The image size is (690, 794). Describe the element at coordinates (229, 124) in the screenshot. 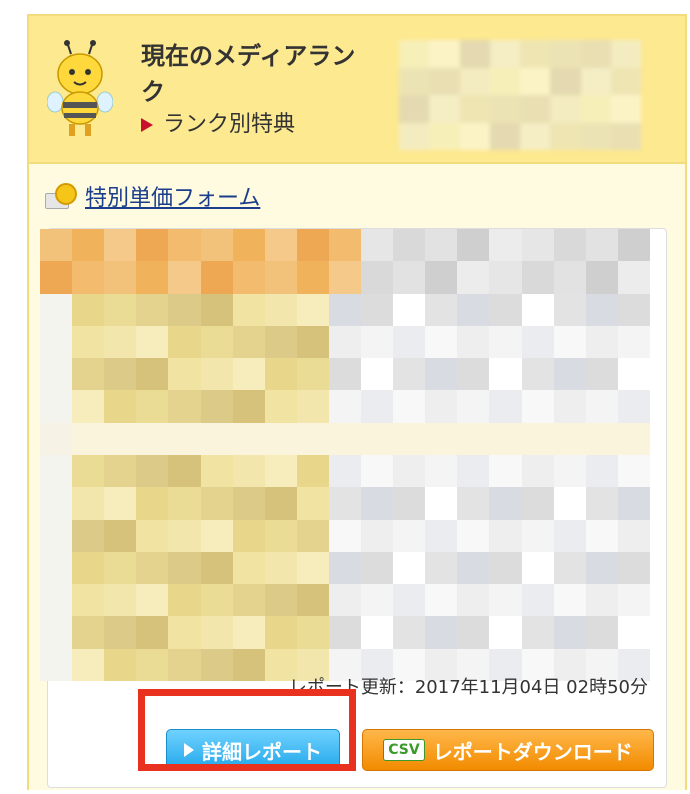

I see `rank-benefits-label: ランク別特典` at that location.